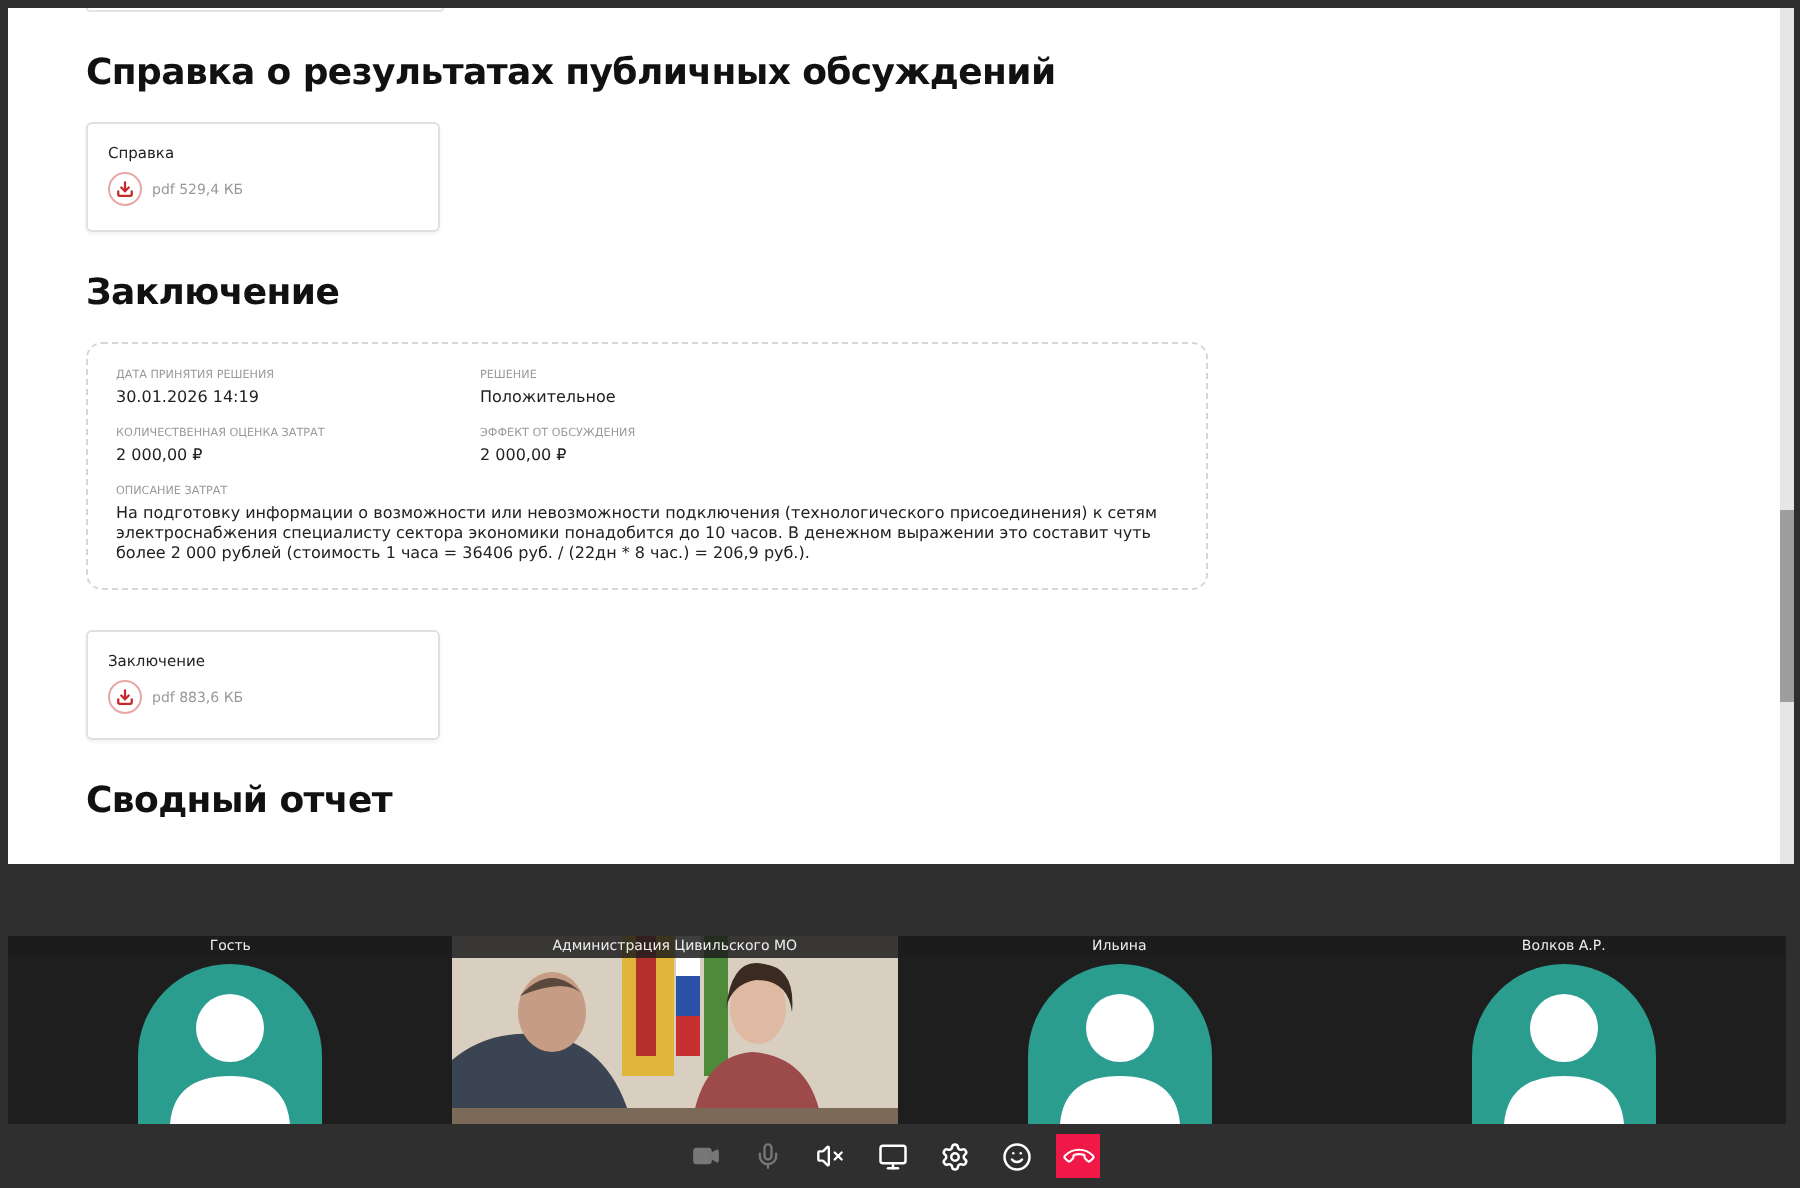 This screenshot has width=1800, height=1188. What do you see at coordinates (1078, 1156) in the screenshot?
I see `hang-up-button` at bounding box center [1078, 1156].